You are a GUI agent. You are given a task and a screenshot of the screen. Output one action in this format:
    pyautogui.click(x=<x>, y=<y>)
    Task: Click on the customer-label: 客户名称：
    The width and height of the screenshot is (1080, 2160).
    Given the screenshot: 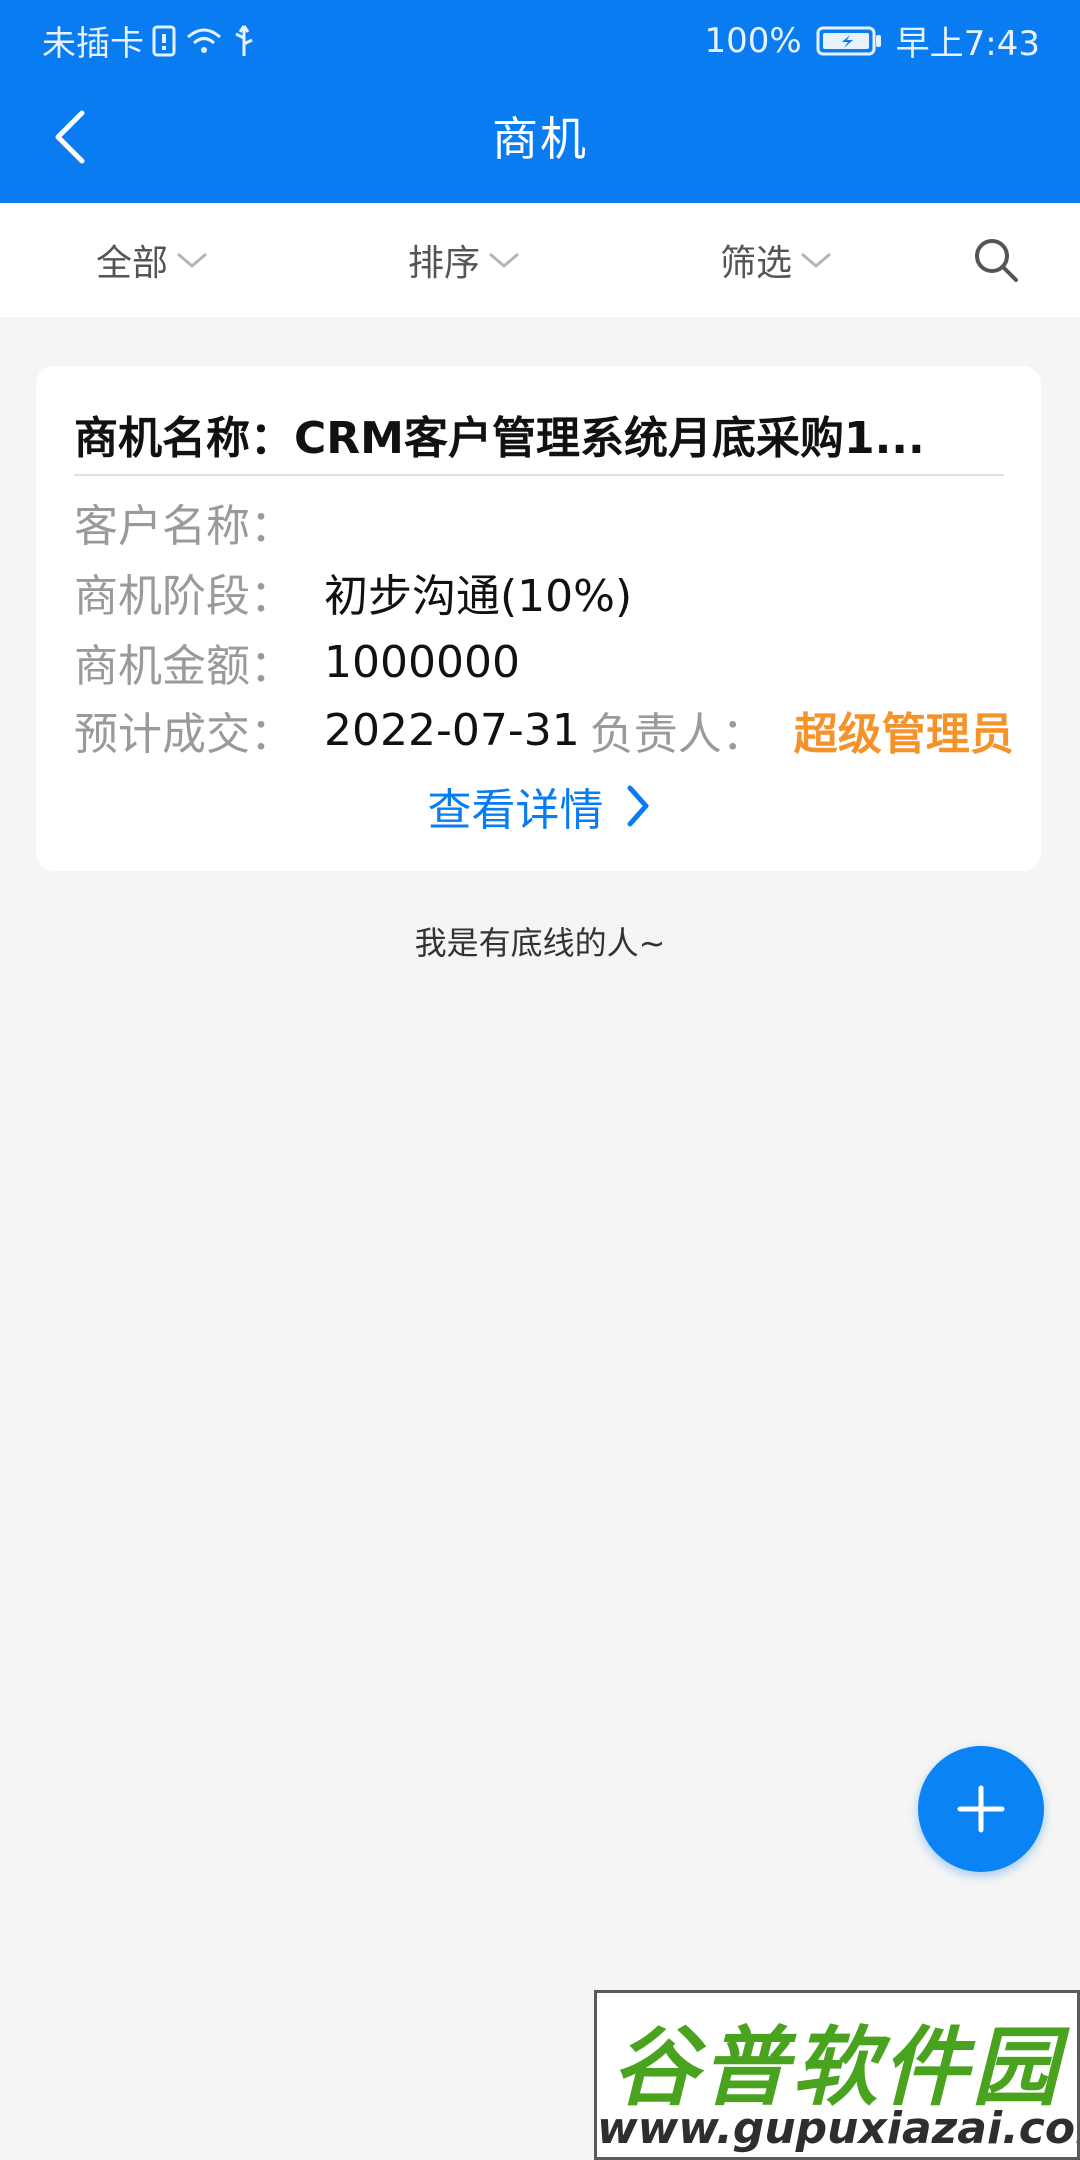 What is the action you would take?
    pyautogui.click(x=184, y=526)
    